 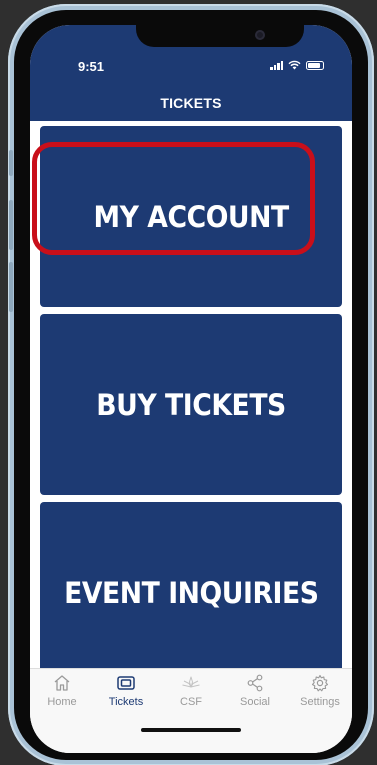 What do you see at coordinates (276, 65) in the screenshot?
I see `signal-icon` at bounding box center [276, 65].